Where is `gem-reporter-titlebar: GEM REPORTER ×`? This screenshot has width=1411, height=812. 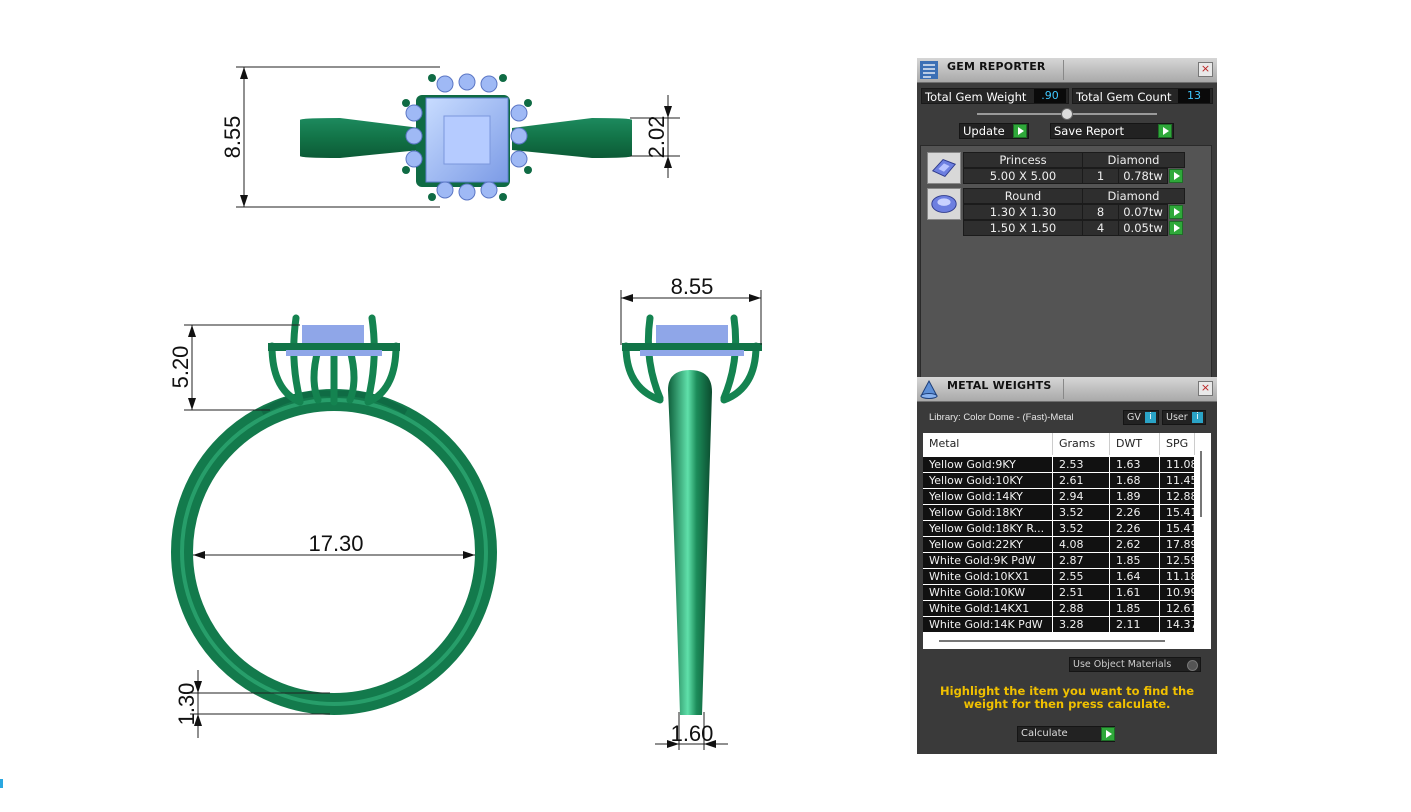
gem-reporter-titlebar: GEM REPORTER × is located at coordinates (1067, 70).